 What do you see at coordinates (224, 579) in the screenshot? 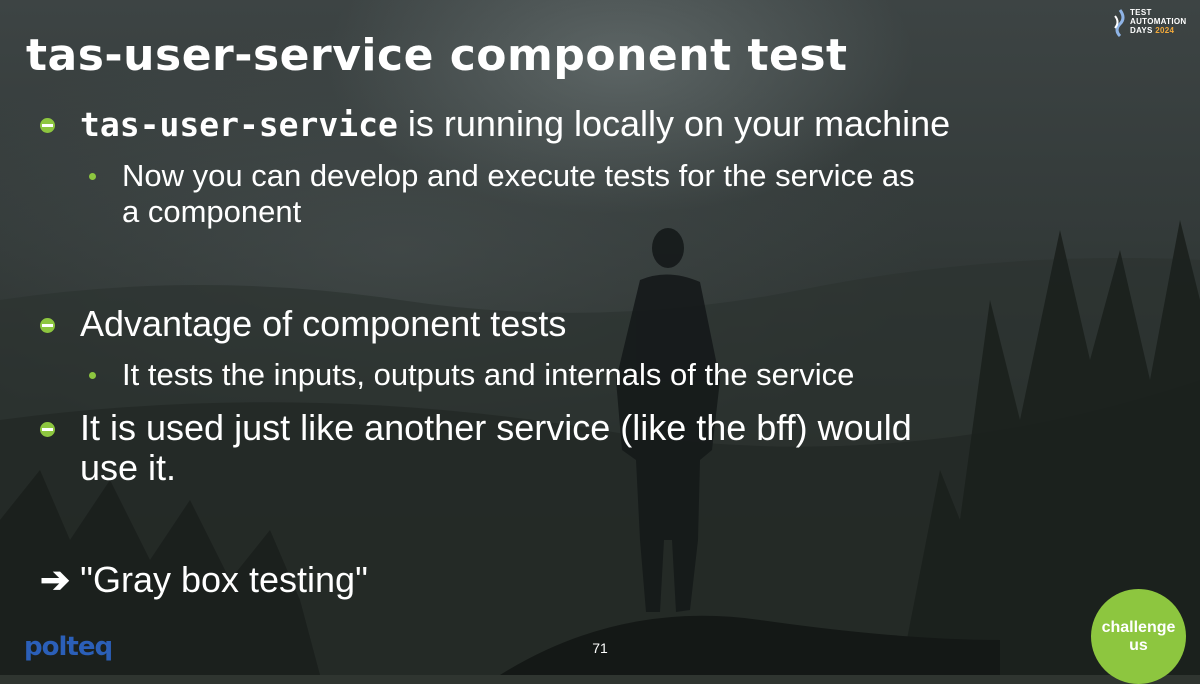
I see `conclusion-text: "Gray box testing"` at bounding box center [224, 579].